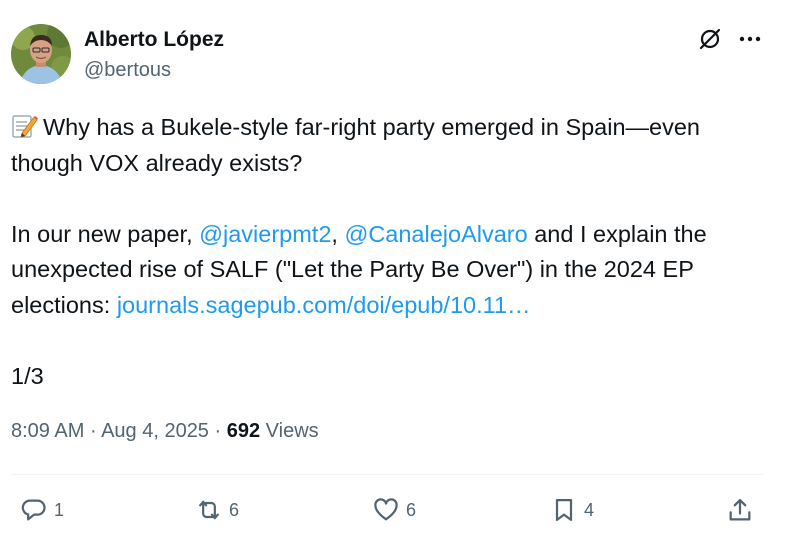  Describe the element at coordinates (589, 509) in the screenshot. I see `bookmark-count: 4` at that location.